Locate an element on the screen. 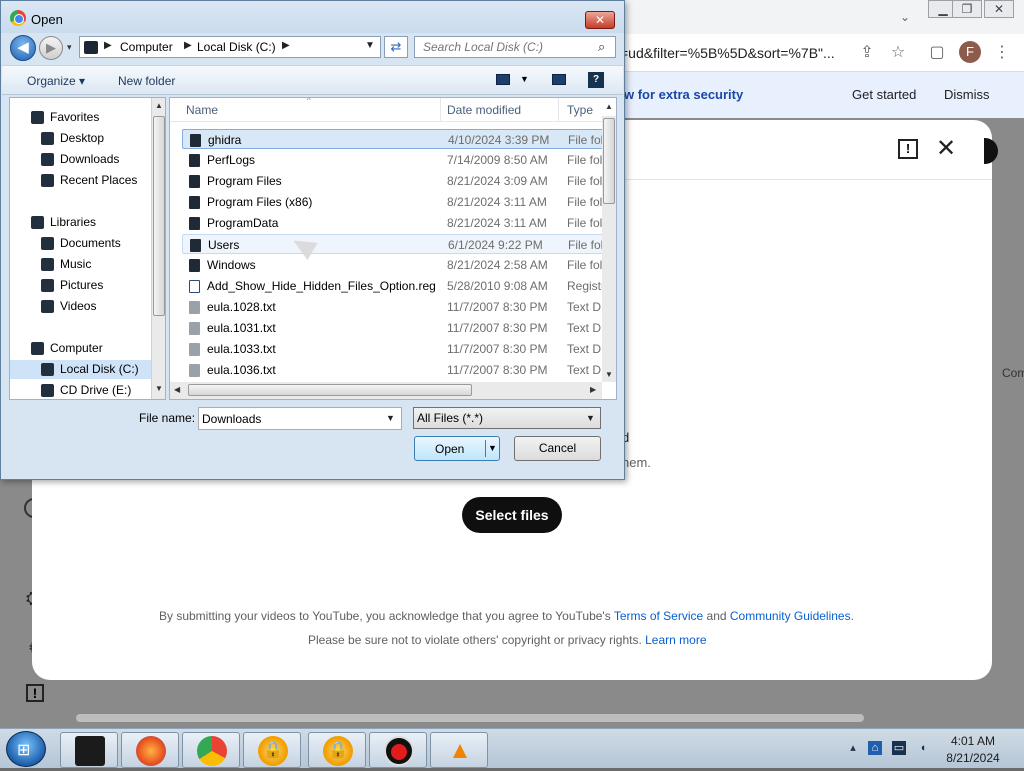 The image size is (1024, 771). column-type: Type is located at coordinates (580, 110).